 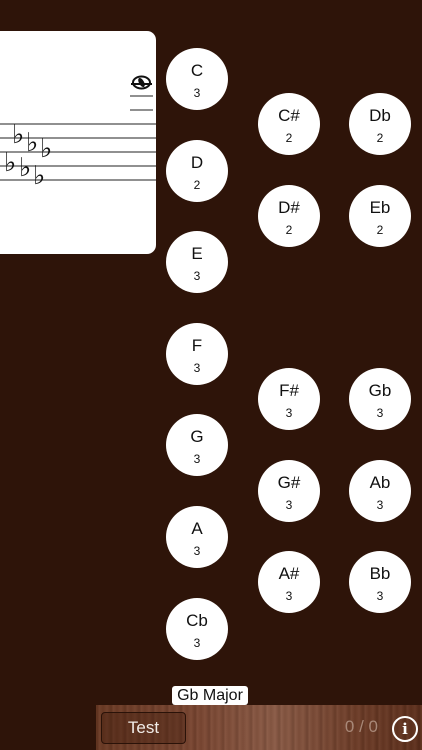 I want to click on note-name: D, so click(x=197, y=162).